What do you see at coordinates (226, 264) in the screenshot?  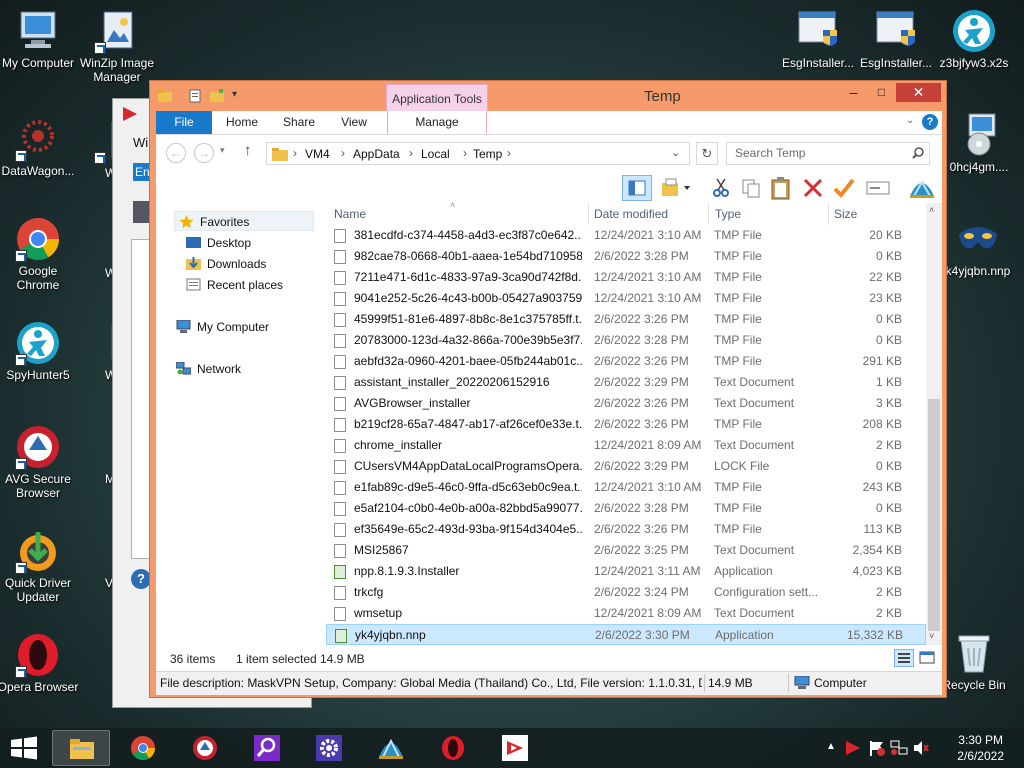 I see `nav-downloads: Downloads` at bounding box center [226, 264].